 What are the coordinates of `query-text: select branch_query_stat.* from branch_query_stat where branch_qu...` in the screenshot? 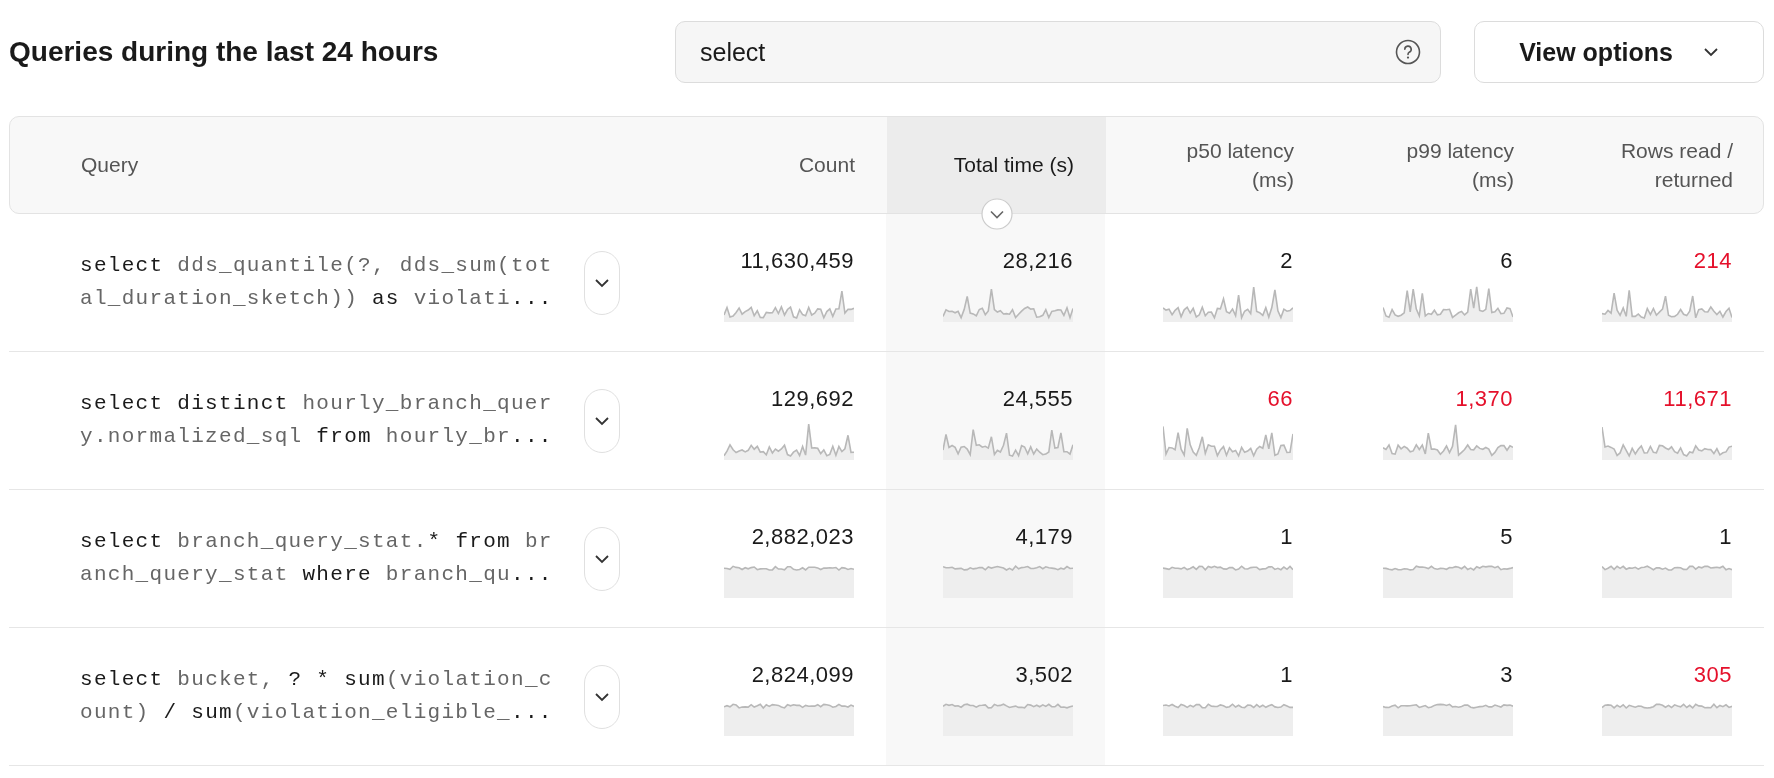 It's located at (317, 558).